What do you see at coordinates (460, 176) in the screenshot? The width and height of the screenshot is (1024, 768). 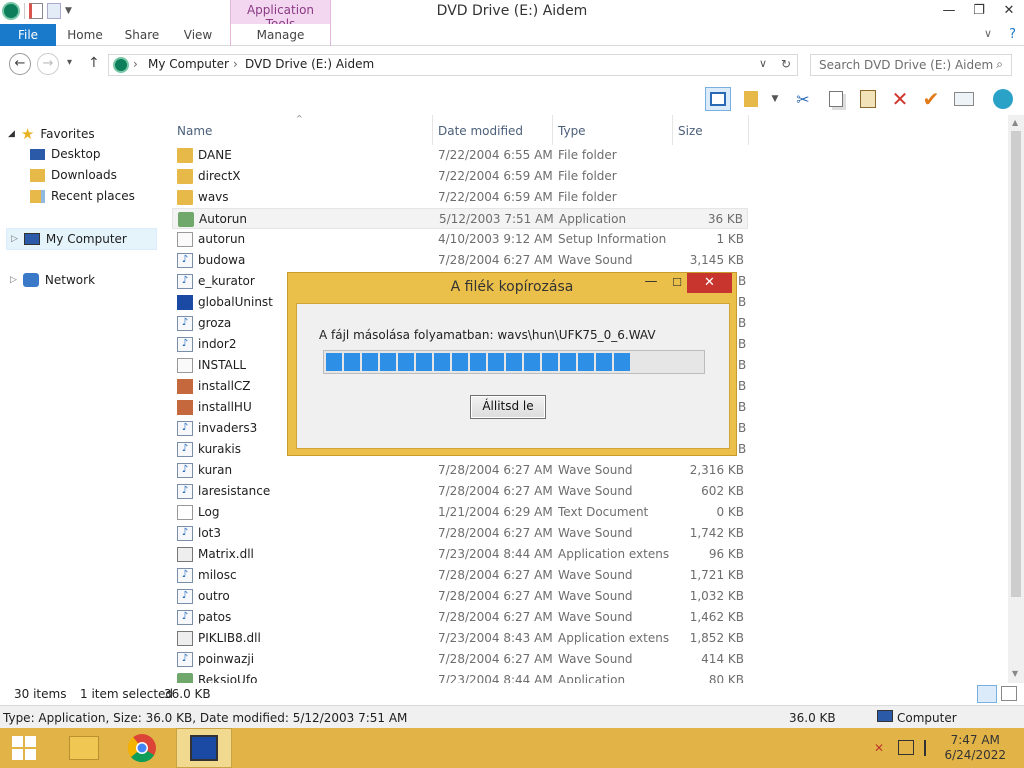 I see `file-row: directX 7/22/2004 6:59 AM File folder` at bounding box center [460, 176].